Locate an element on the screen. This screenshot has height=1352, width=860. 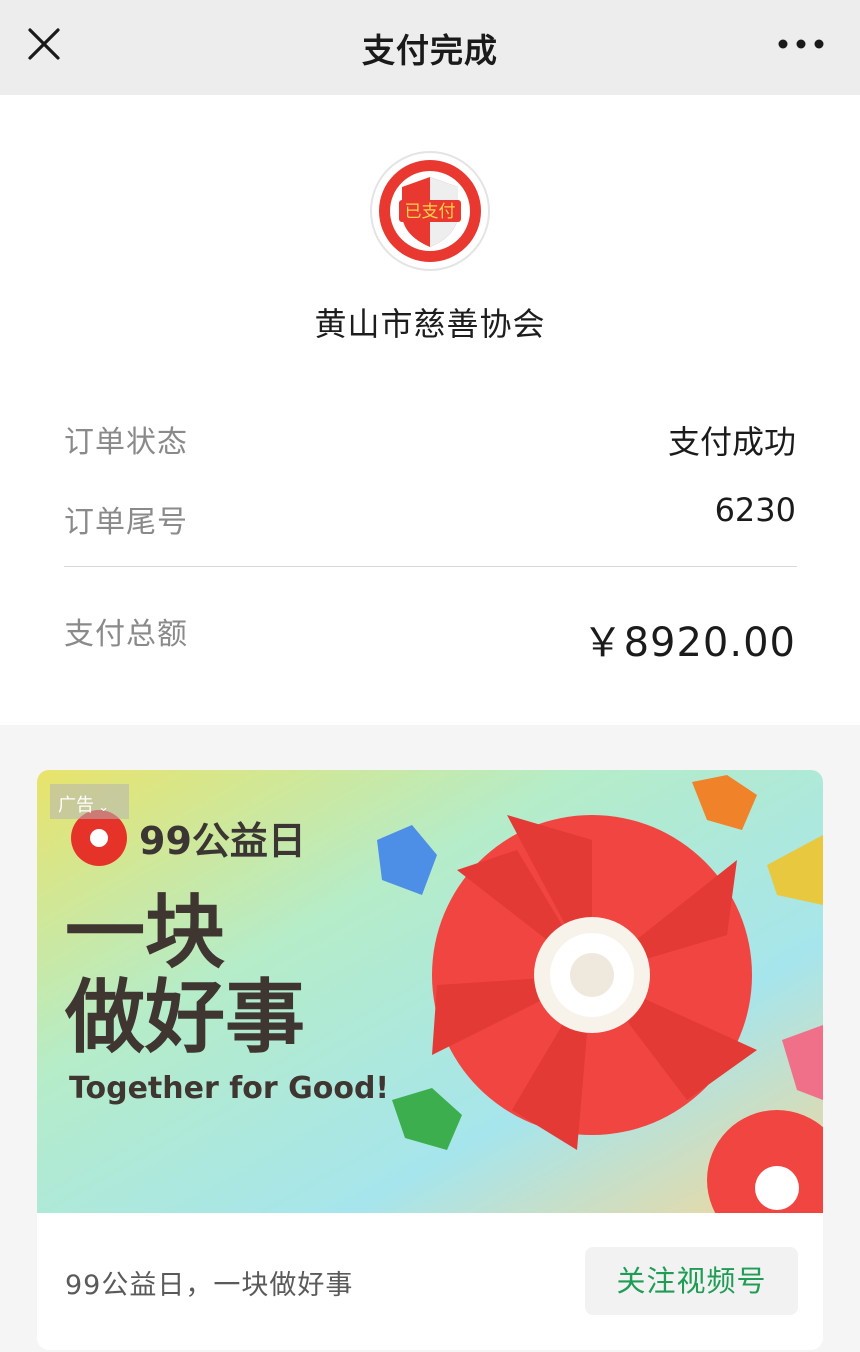
ad-slogan: Together for Good! is located at coordinates (229, 1088).